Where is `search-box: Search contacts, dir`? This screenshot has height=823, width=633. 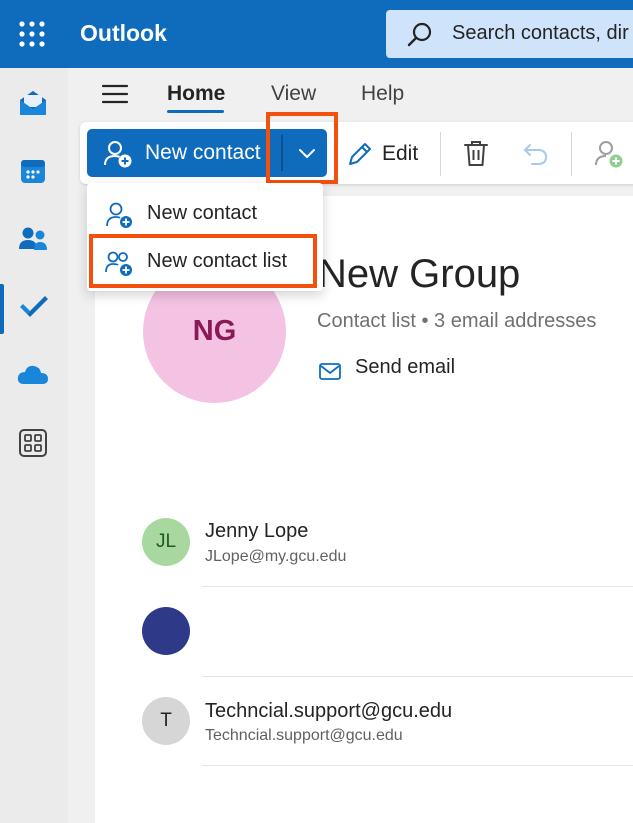
search-box: Search contacts, dir is located at coordinates (509, 34).